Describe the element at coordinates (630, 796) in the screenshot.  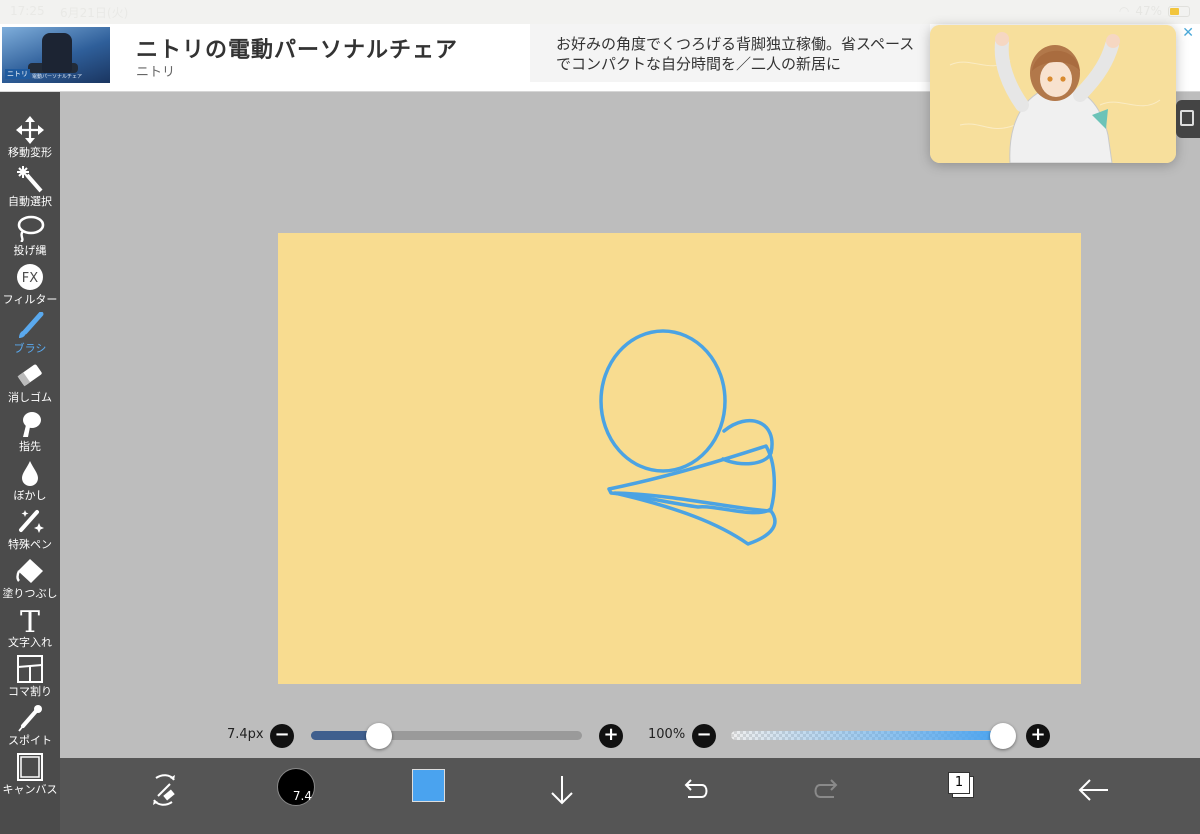
I see `bottom-toolbar: 7.4 1` at that location.